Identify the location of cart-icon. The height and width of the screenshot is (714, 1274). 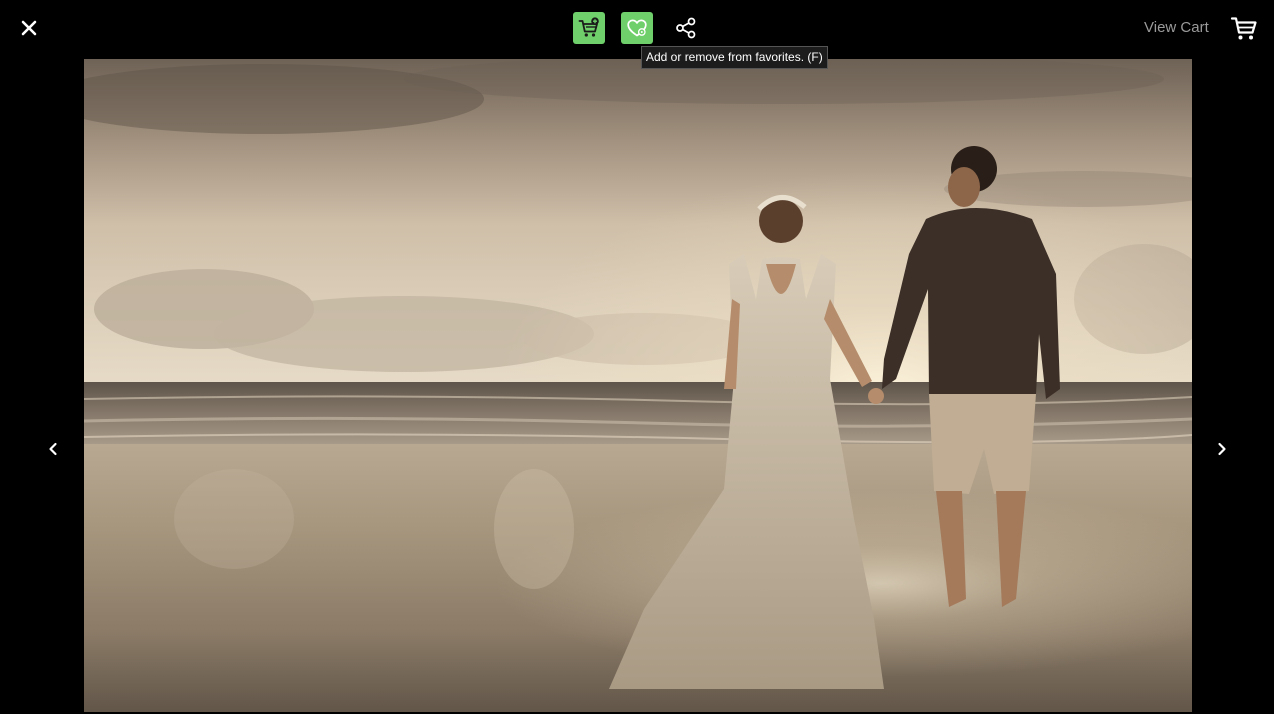
(1243, 28).